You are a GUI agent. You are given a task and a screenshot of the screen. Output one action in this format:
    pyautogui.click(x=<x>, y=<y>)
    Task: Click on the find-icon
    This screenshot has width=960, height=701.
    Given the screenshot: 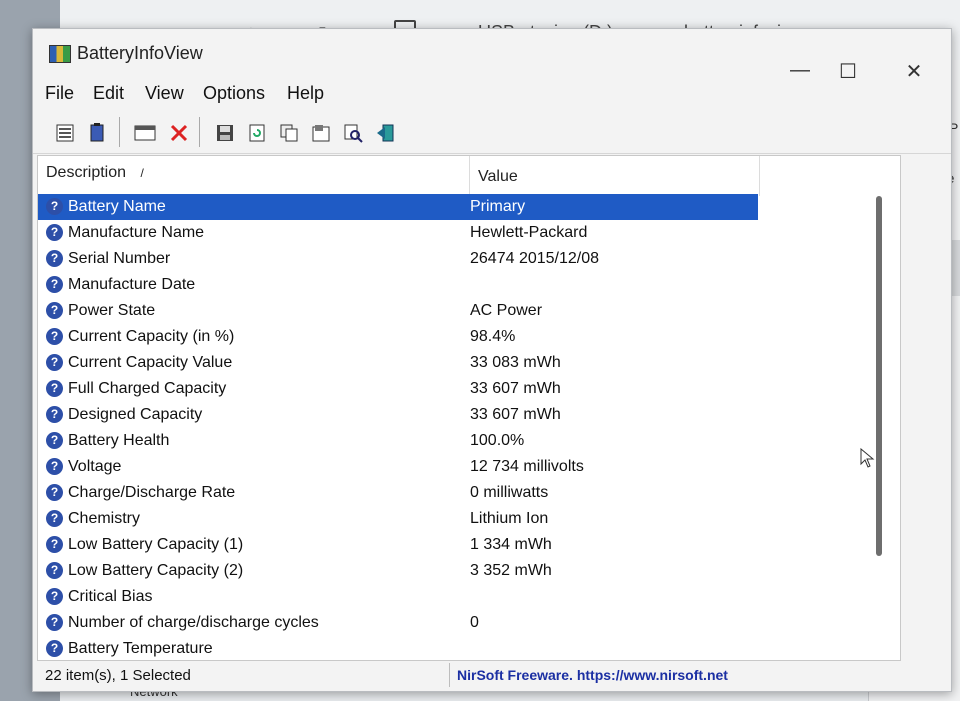 What is the action you would take?
    pyautogui.click(x=353, y=133)
    